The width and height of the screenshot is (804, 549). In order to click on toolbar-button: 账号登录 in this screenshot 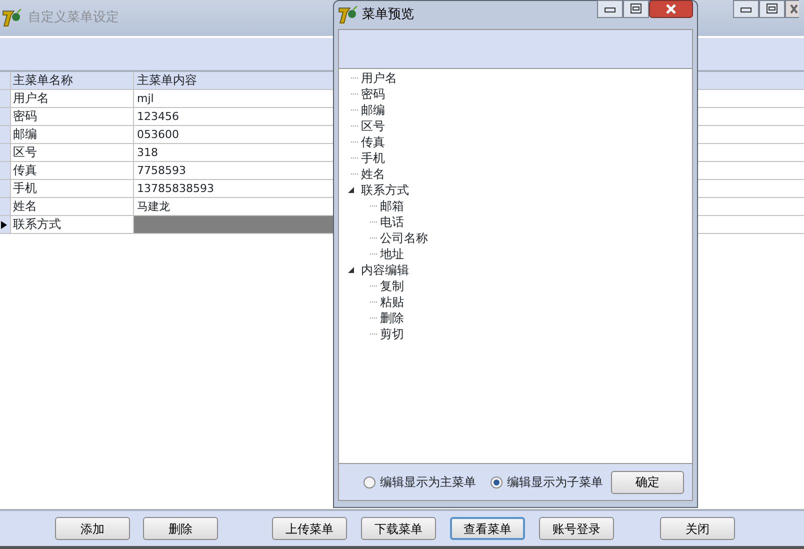, I will do `click(576, 528)`.